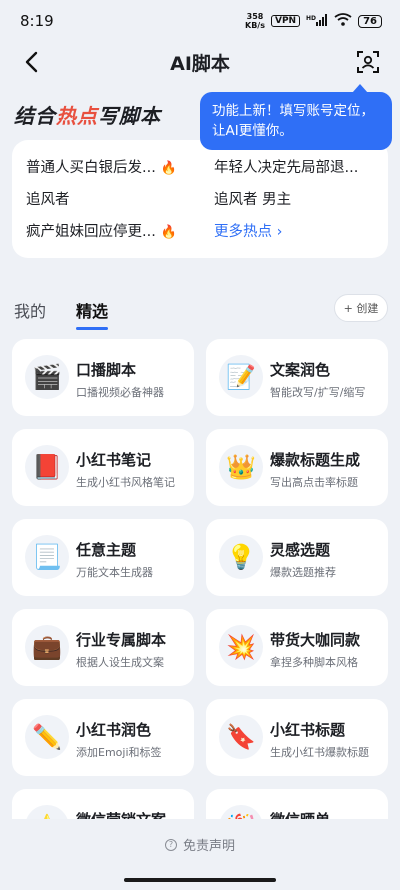 The image size is (400, 890). What do you see at coordinates (47, 812) in the screenshot?
I see `star-icon: ⭐` at bounding box center [47, 812].